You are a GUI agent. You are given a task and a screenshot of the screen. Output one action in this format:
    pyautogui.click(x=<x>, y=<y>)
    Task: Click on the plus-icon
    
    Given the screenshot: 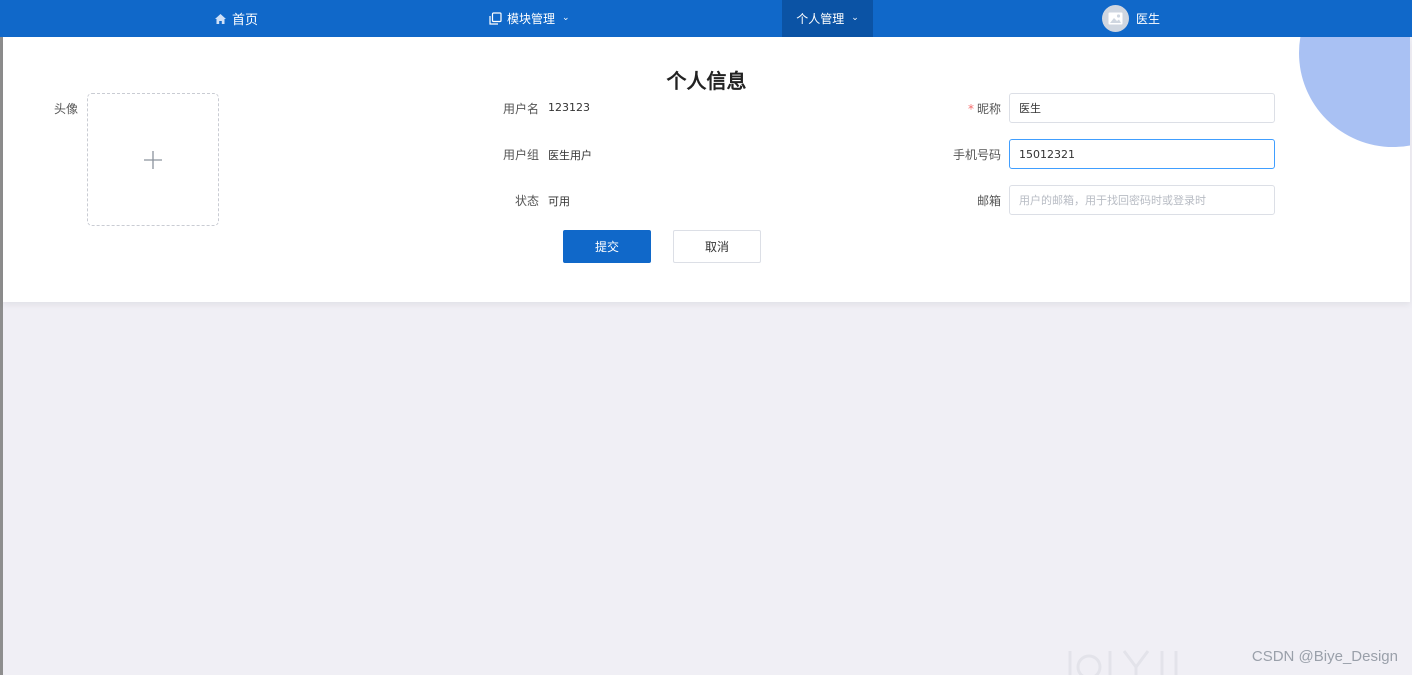 What is the action you would take?
    pyautogui.click(x=153, y=159)
    